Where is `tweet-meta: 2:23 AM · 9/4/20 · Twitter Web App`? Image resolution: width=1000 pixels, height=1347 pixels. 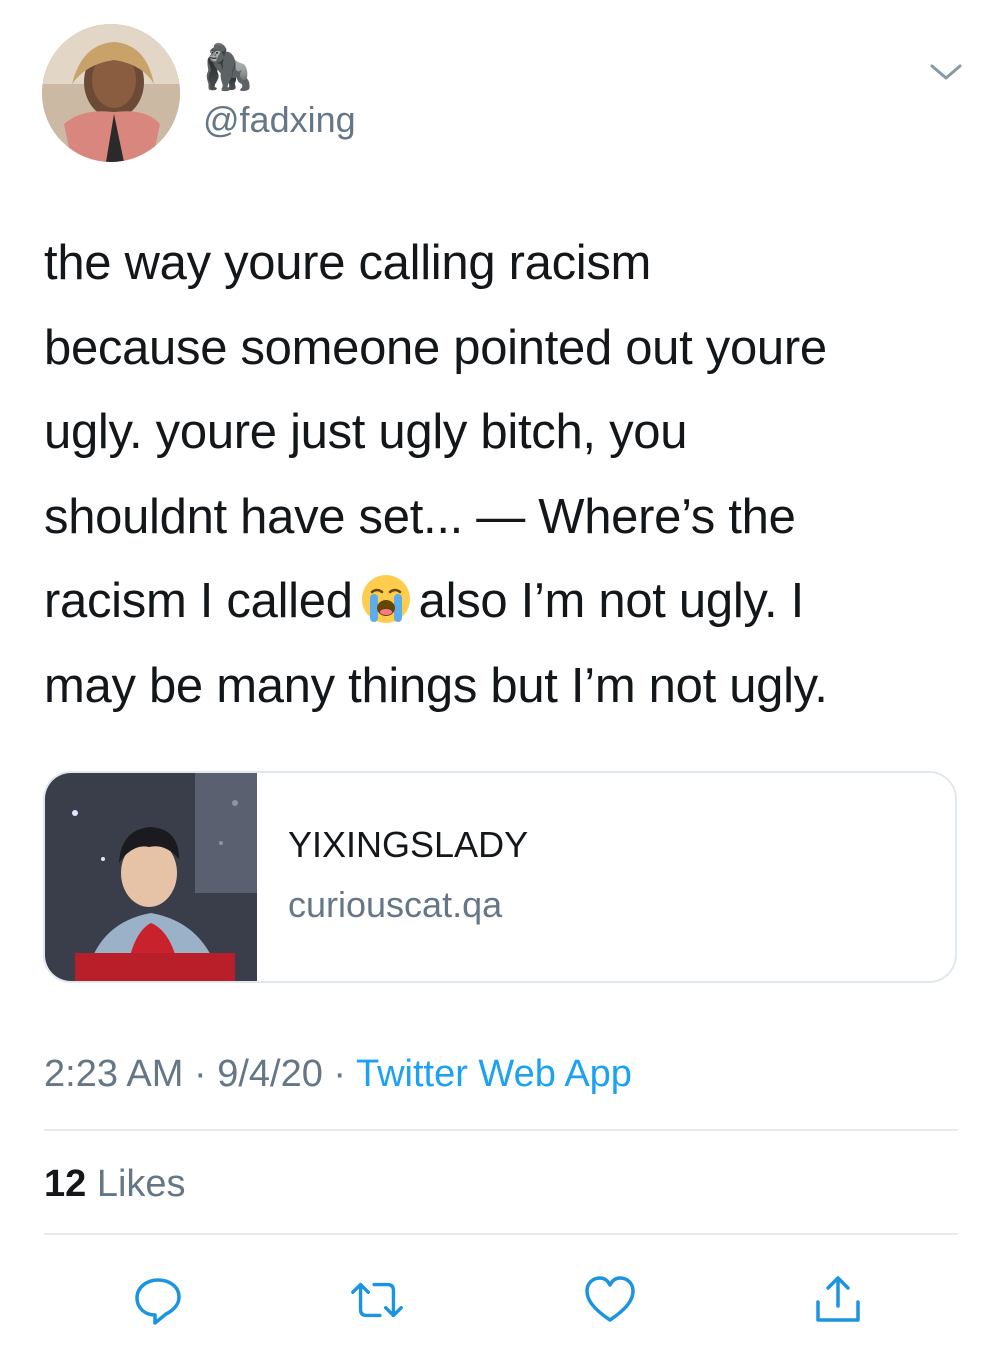 tweet-meta: 2:23 AM · 9/4/20 · Twitter Web App is located at coordinates (338, 1074).